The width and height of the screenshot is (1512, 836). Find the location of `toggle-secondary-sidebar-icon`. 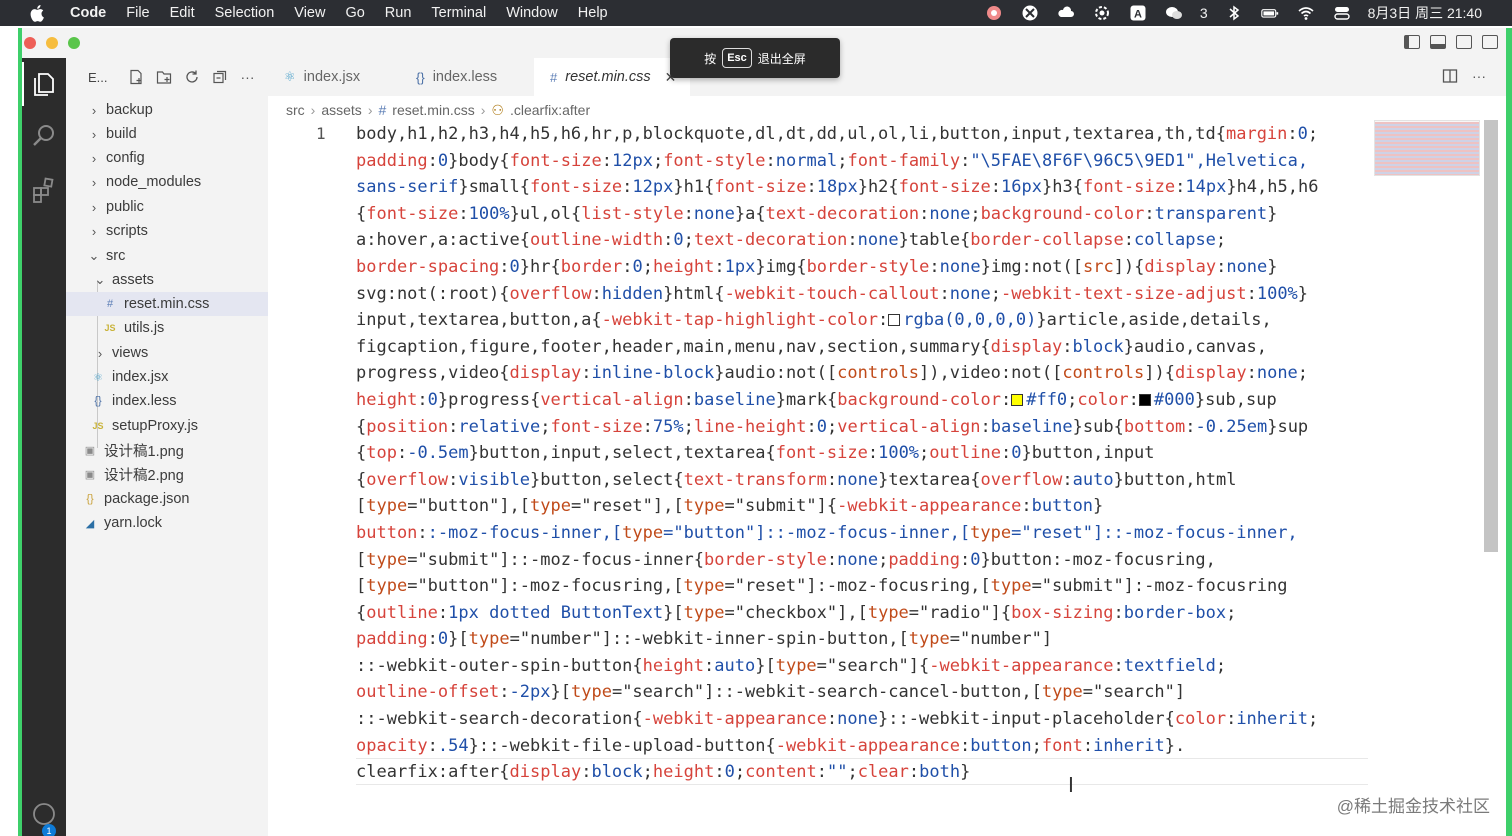

toggle-secondary-sidebar-icon is located at coordinates (1464, 42).